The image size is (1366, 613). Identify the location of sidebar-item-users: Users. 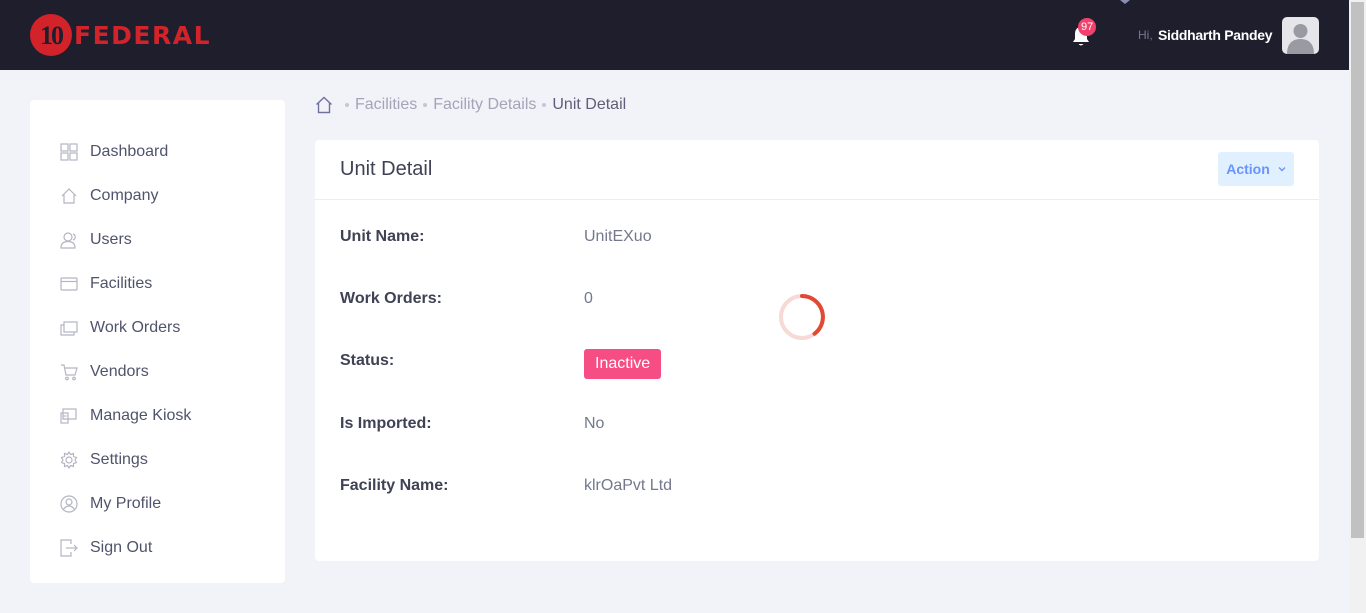
(96, 240).